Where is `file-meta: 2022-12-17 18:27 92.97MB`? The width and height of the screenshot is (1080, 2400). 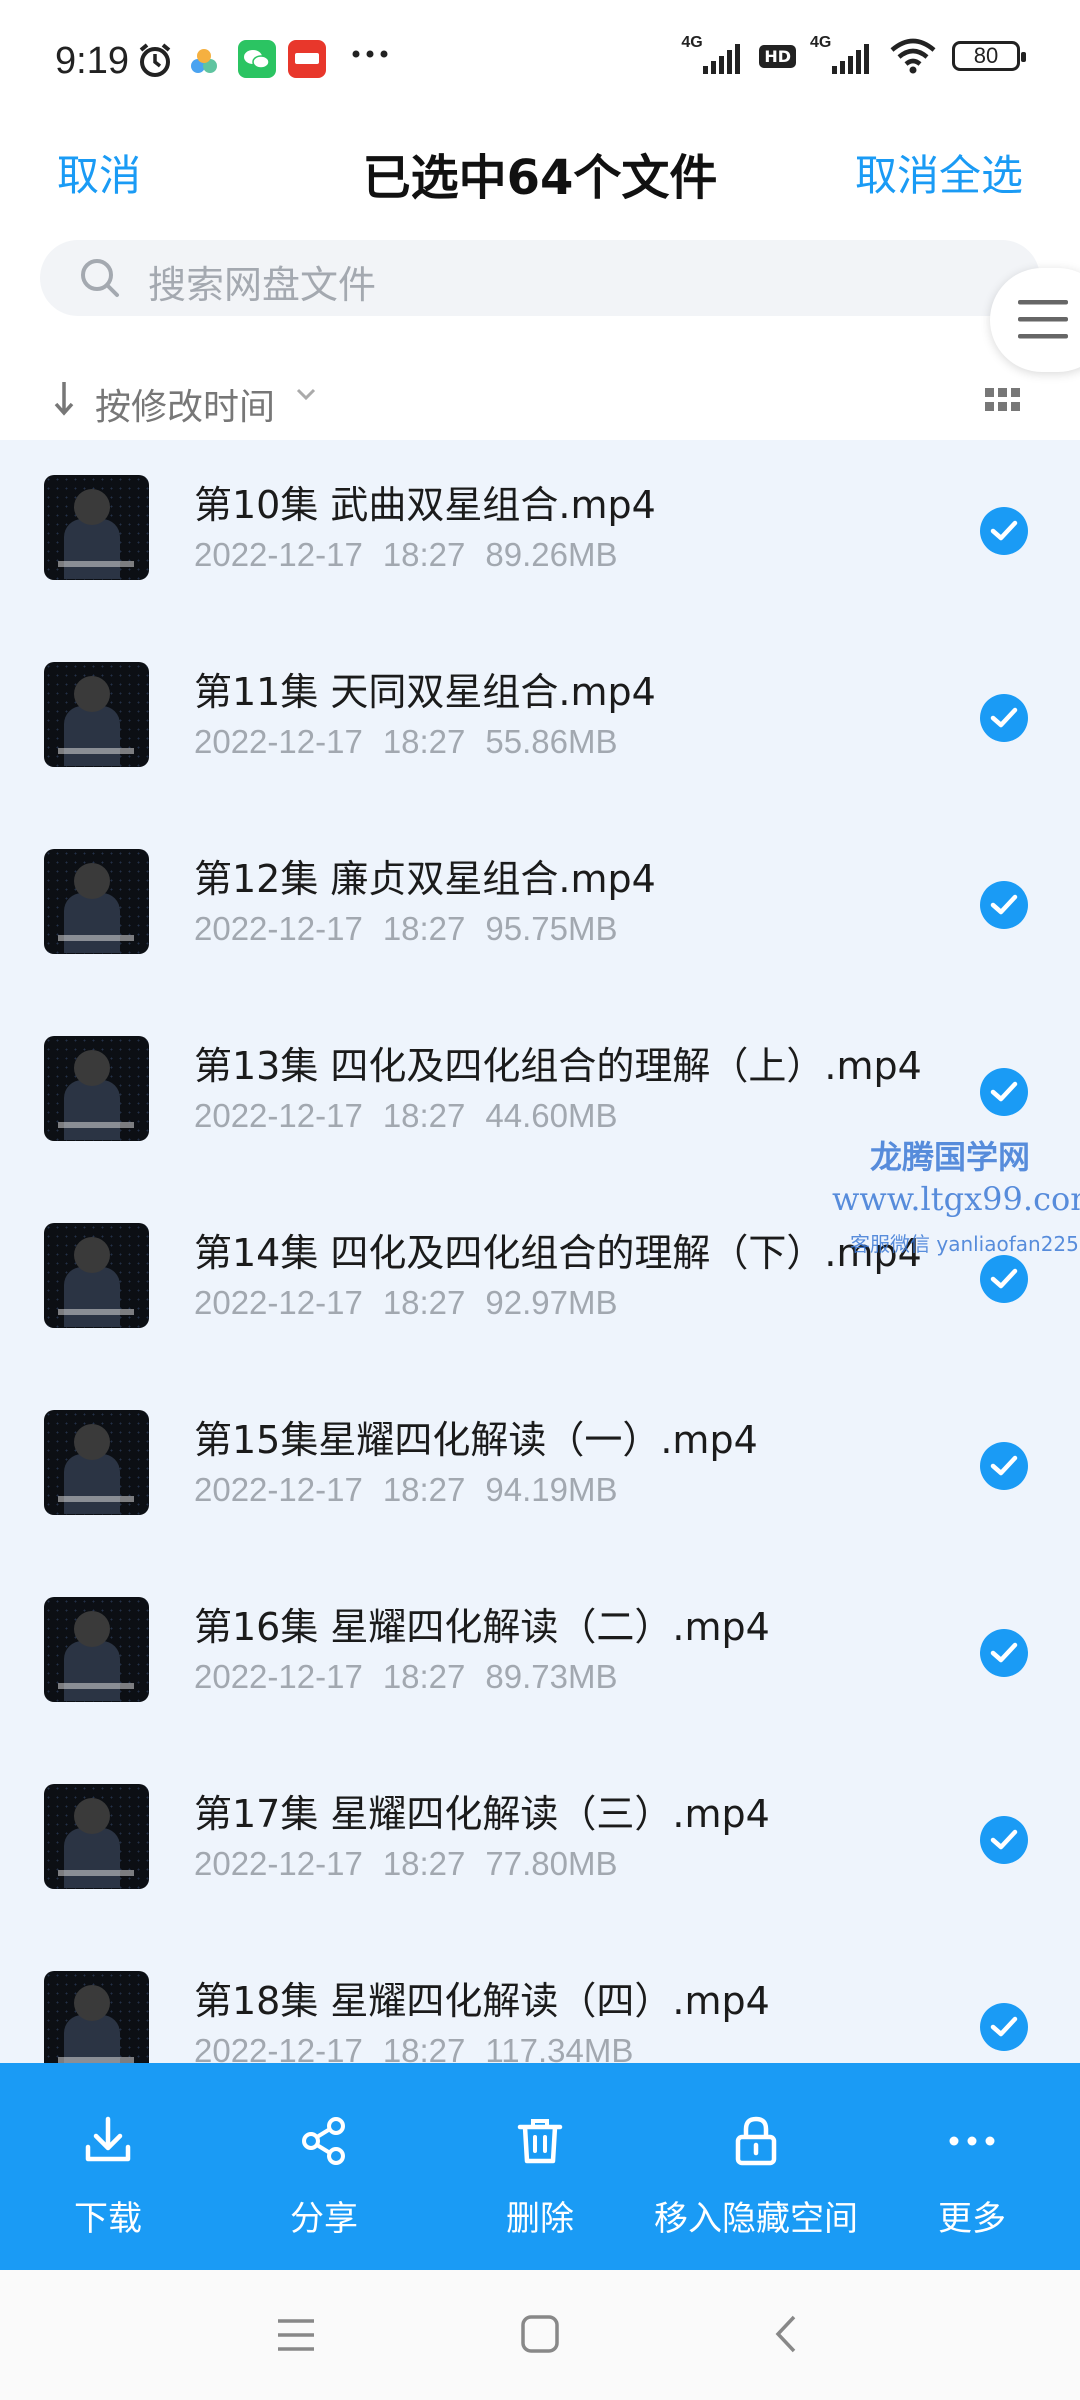 file-meta: 2022-12-17 18:27 92.97MB is located at coordinates (406, 1303).